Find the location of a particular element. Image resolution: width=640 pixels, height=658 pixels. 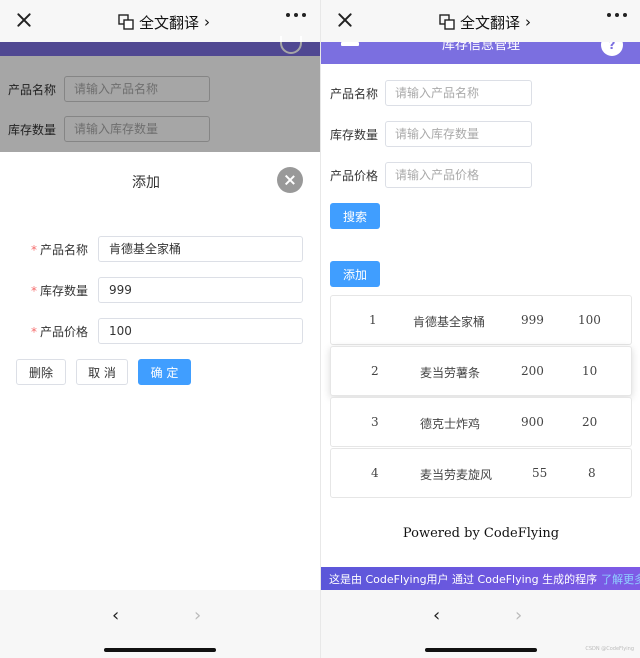

help-icon: ? is located at coordinates (612, 49).